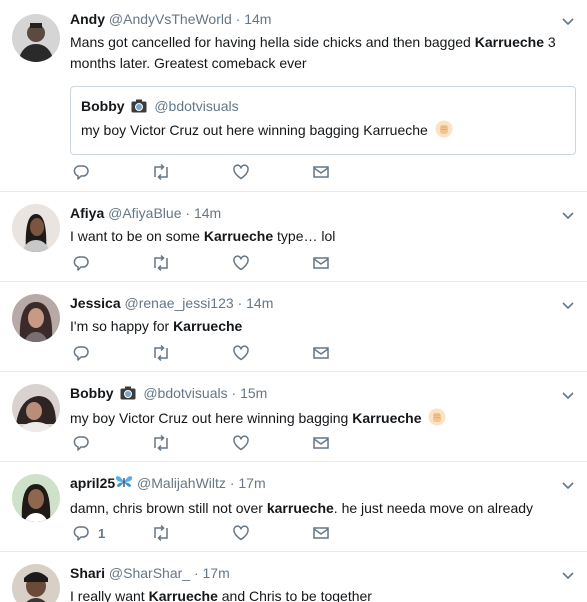  Describe the element at coordinates (137, 236) in the screenshot. I see `text-part: I want to be on some` at that location.